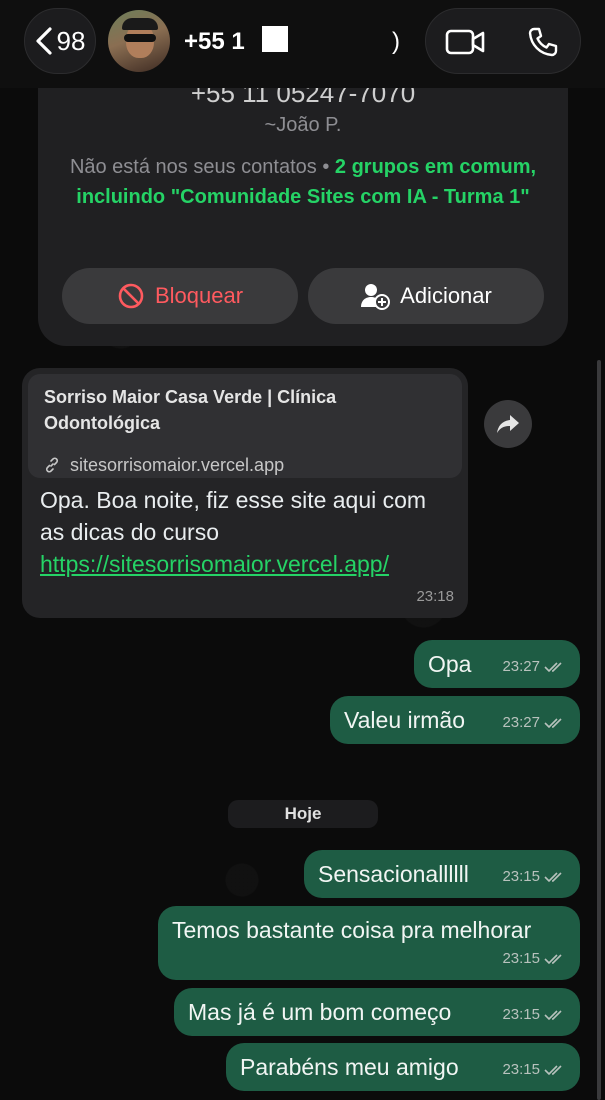  Describe the element at coordinates (177, 465) in the screenshot. I see `link-preview-domain: sitesorrisomaior.vercel.app` at that location.